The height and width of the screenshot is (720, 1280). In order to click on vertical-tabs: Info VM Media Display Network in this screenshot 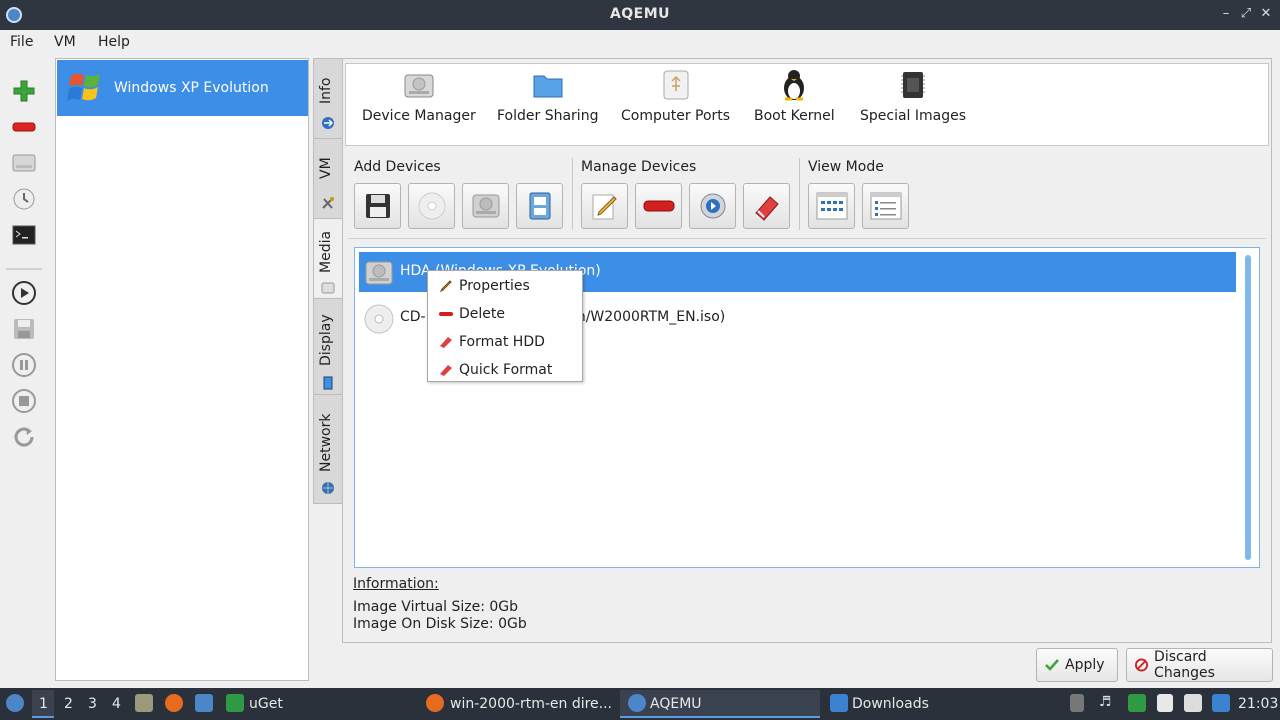, I will do `click(328, 281)`.